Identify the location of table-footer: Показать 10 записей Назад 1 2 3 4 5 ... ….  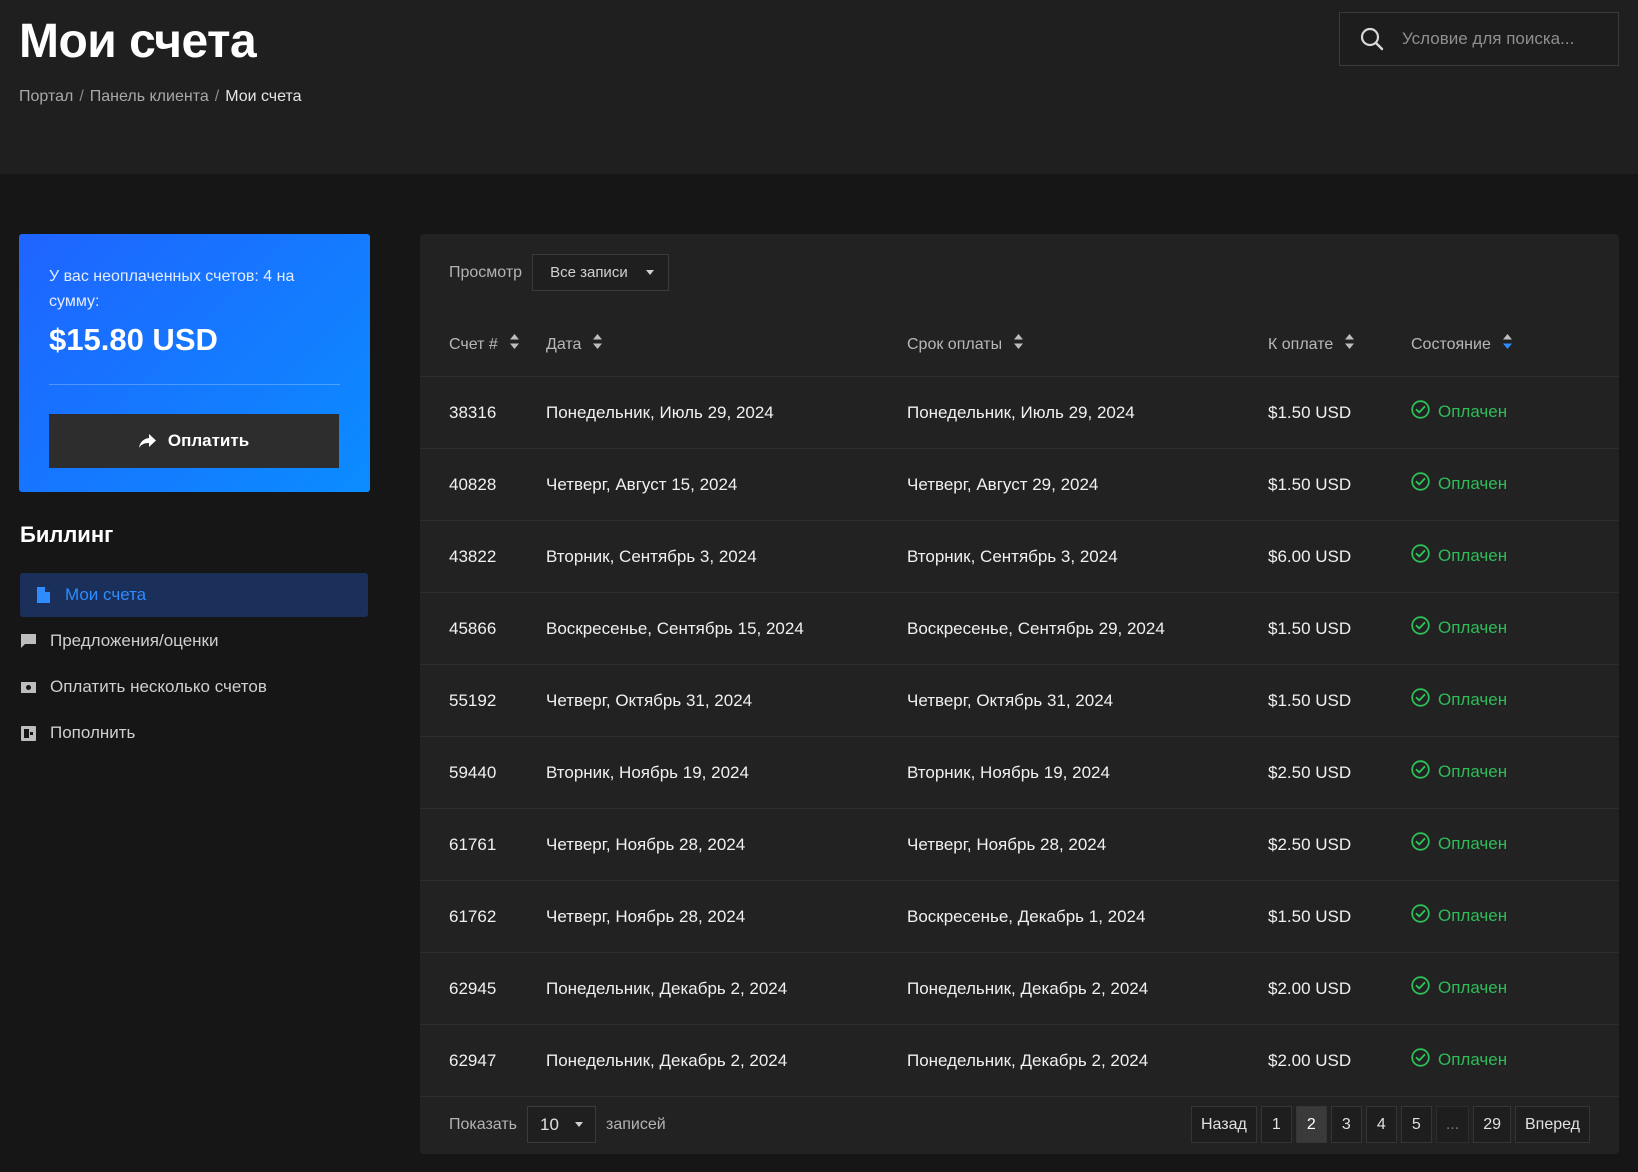
(1019, 1127).